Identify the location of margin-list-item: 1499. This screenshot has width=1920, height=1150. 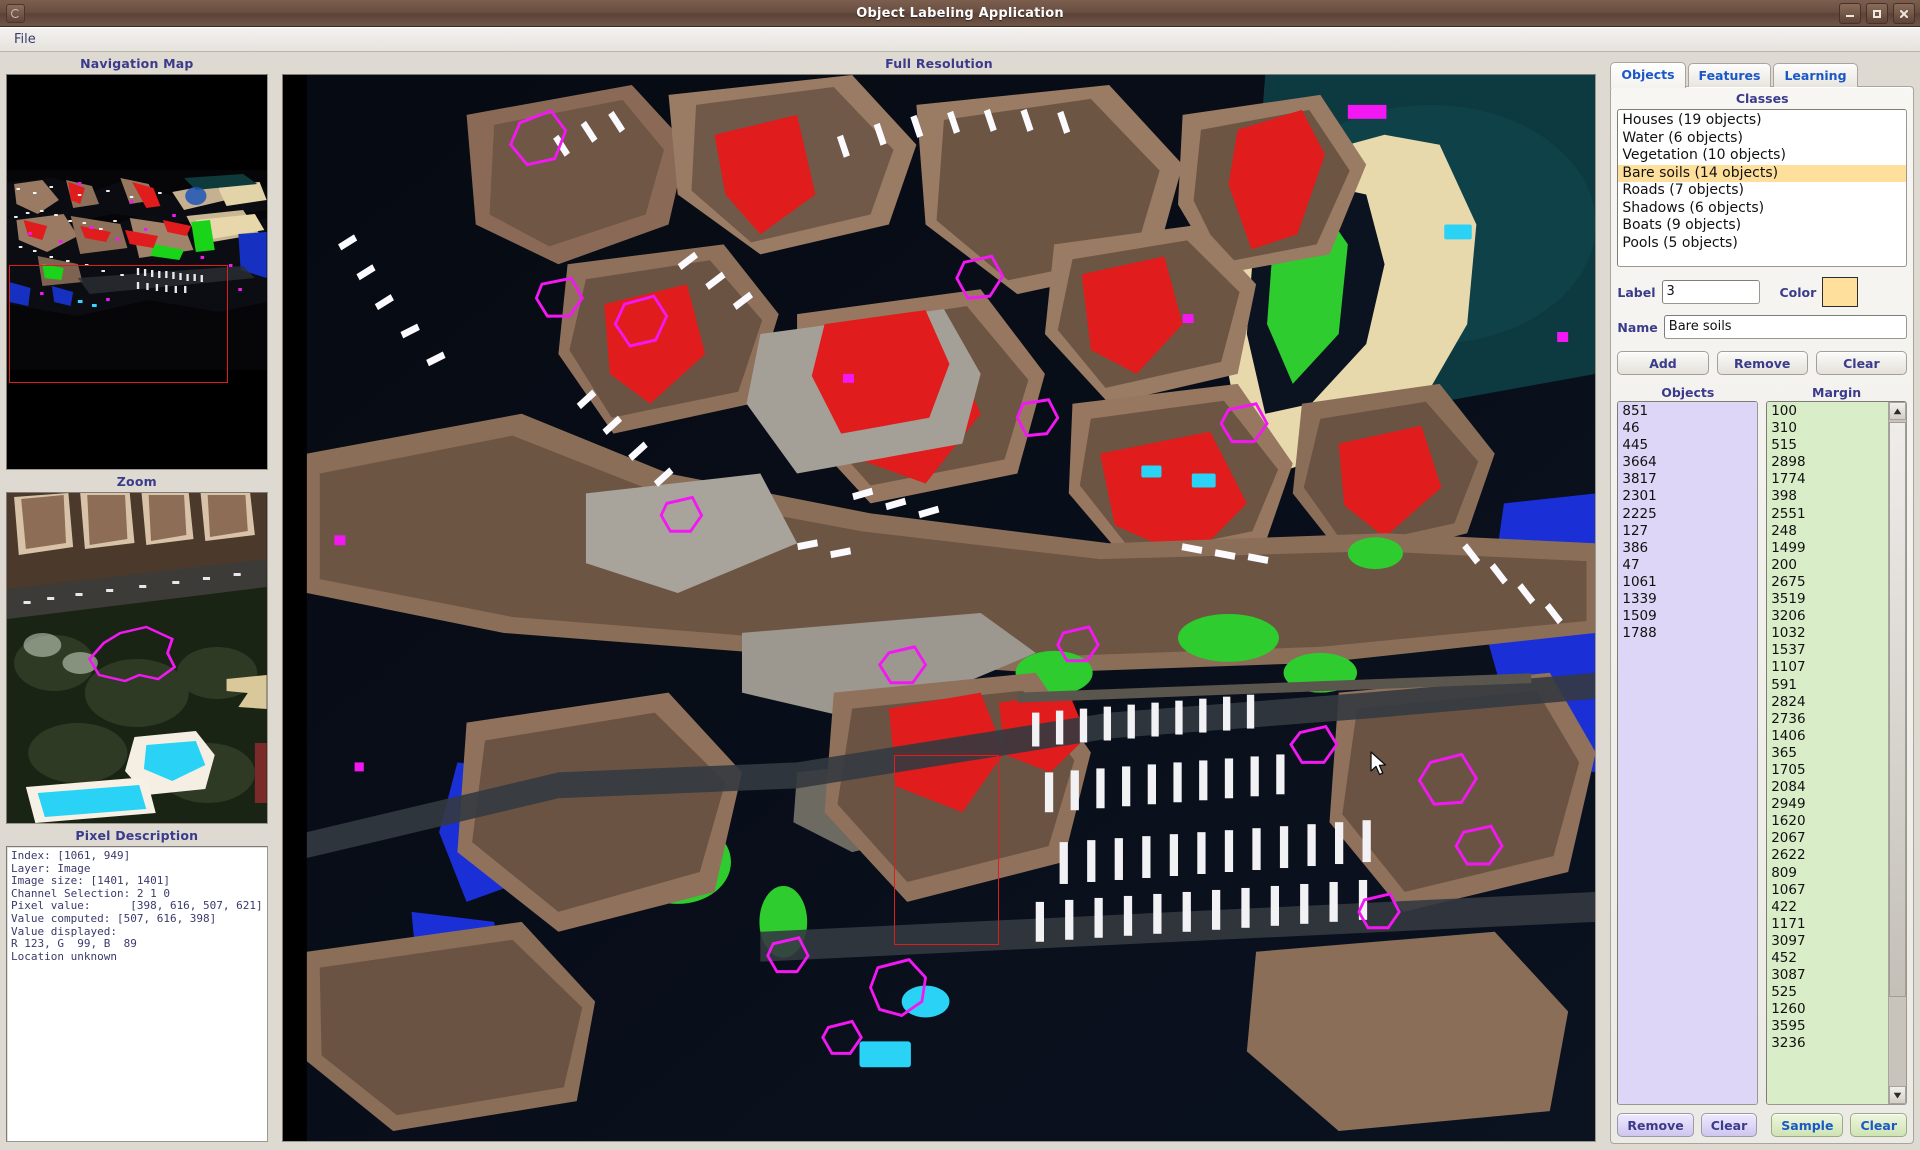
(1829, 548).